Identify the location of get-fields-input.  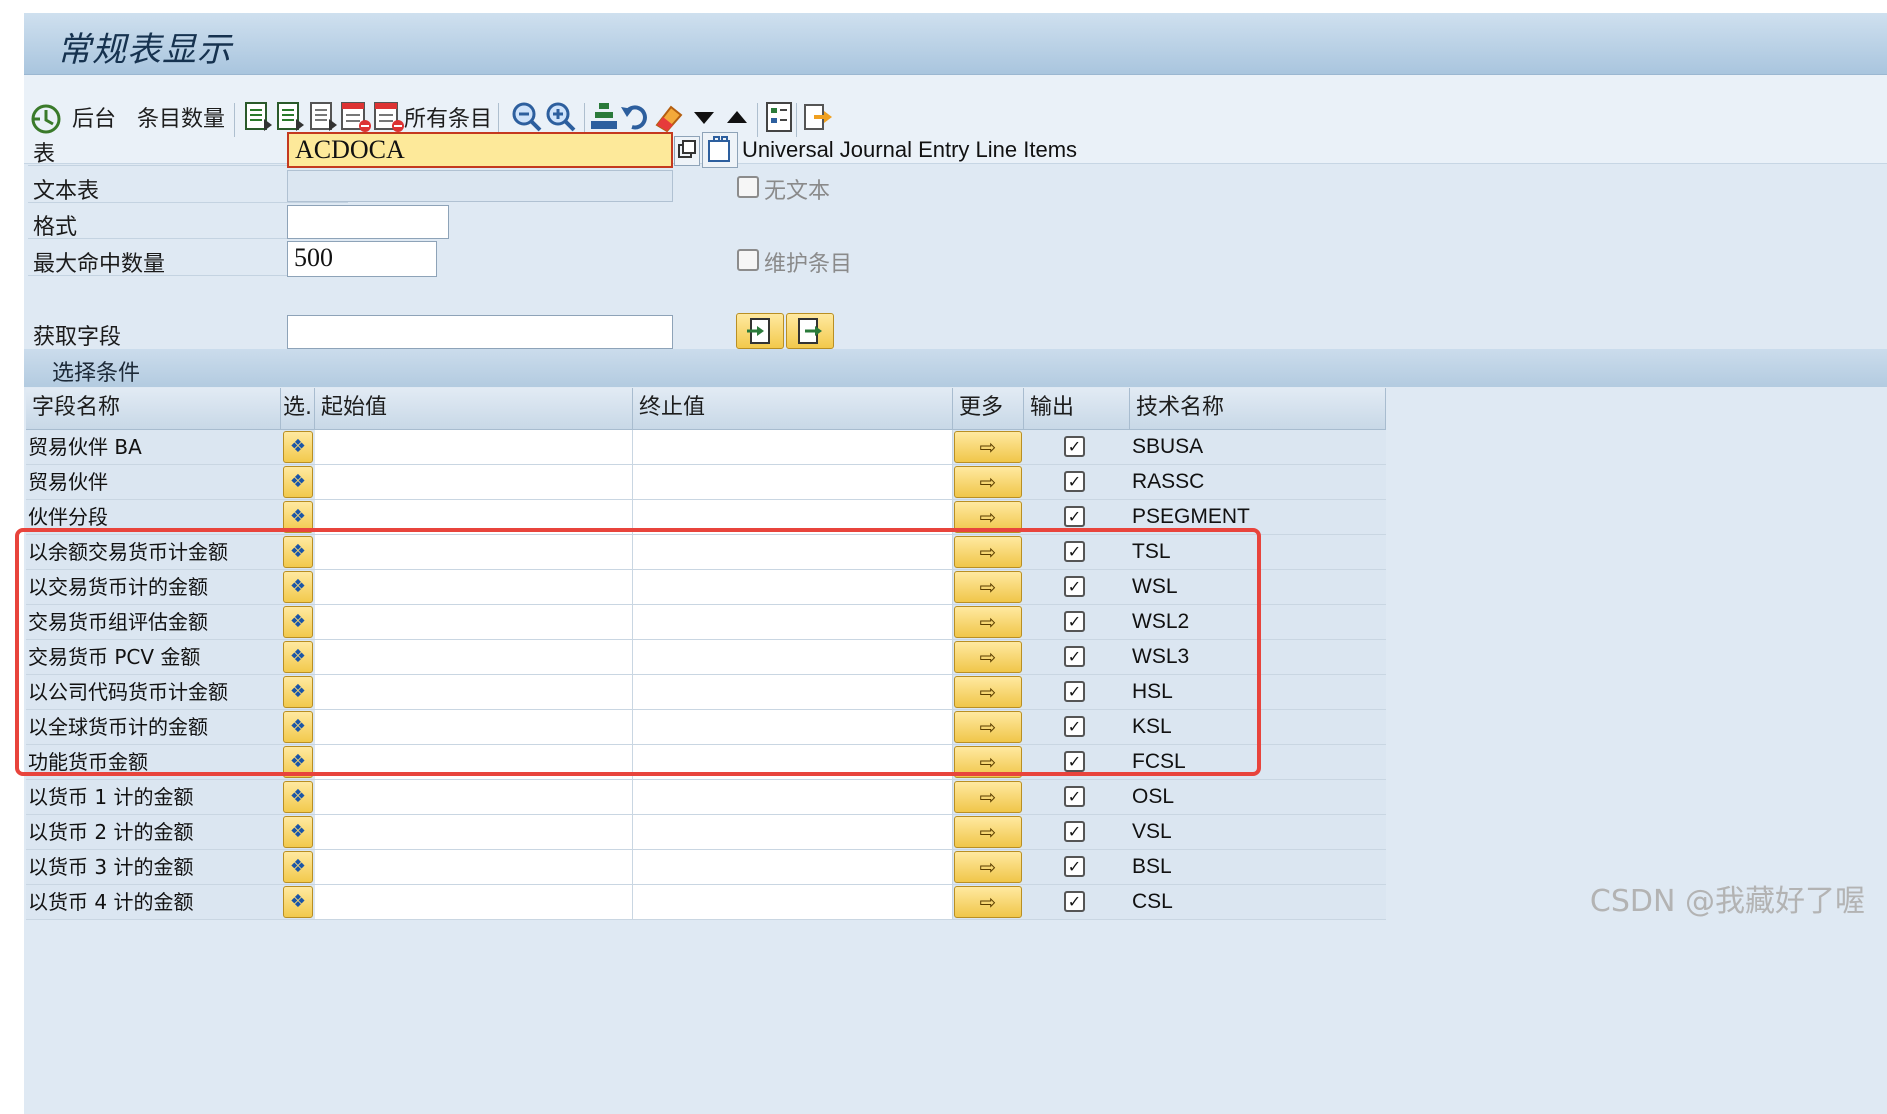
(480, 332).